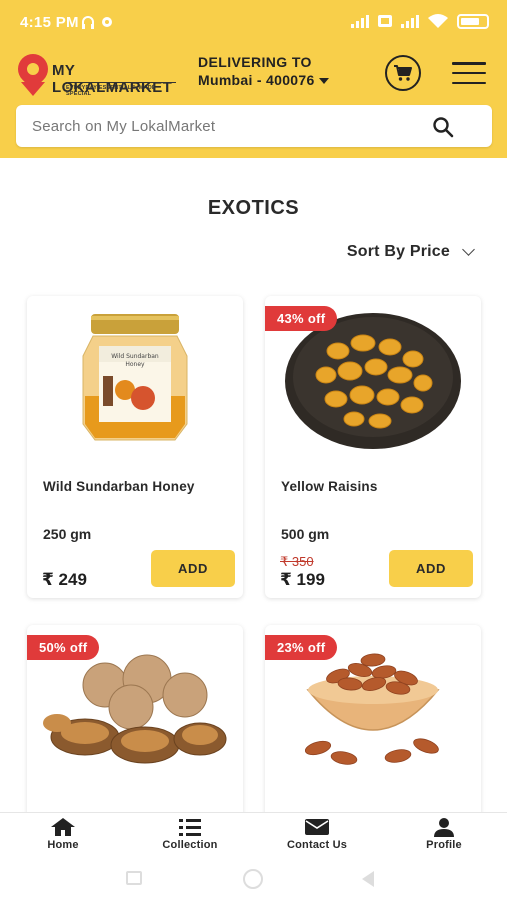 Image resolution: width=507 pixels, height=900 pixels. Describe the element at coordinates (121, 89) in the screenshot. I see `brand-tagline: EVERYDAY ESSENTIALS, MADE SPECIAL` at that location.